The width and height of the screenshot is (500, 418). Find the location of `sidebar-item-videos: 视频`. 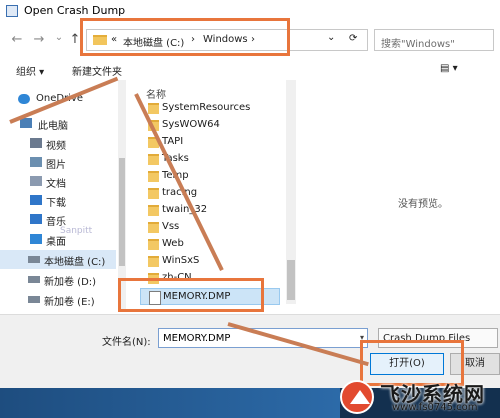

sidebar-item-videos: 视频 is located at coordinates (58, 143).